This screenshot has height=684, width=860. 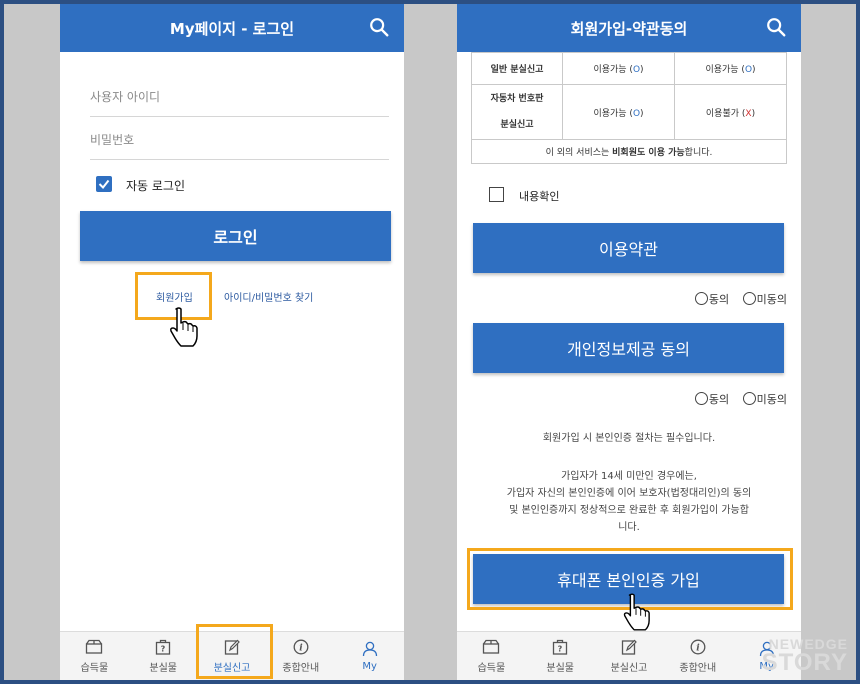 What do you see at coordinates (112, 139) in the screenshot?
I see `password-placeholder: 비밀번호` at bounding box center [112, 139].